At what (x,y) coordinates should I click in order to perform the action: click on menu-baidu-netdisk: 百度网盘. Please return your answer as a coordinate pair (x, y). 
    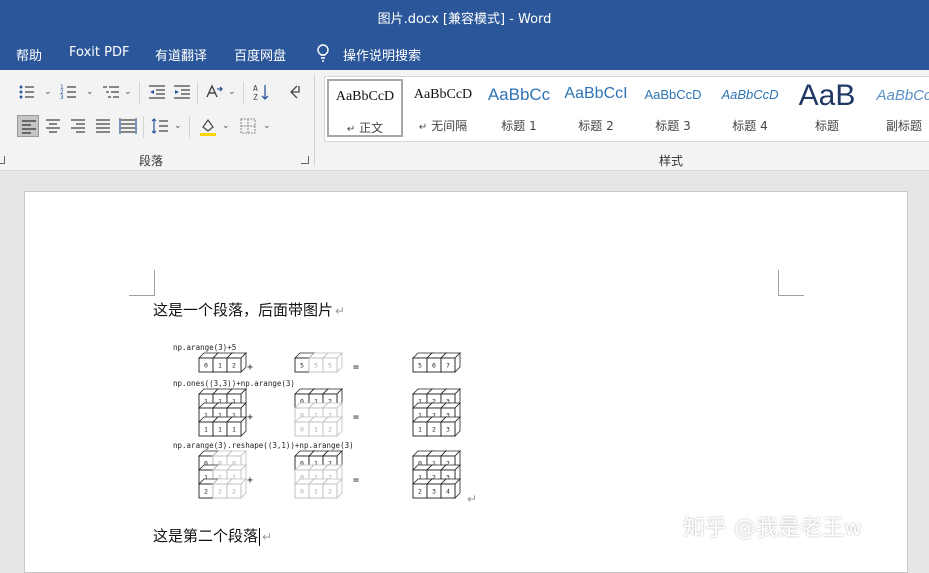
    Looking at the image, I should click on (260, 54).